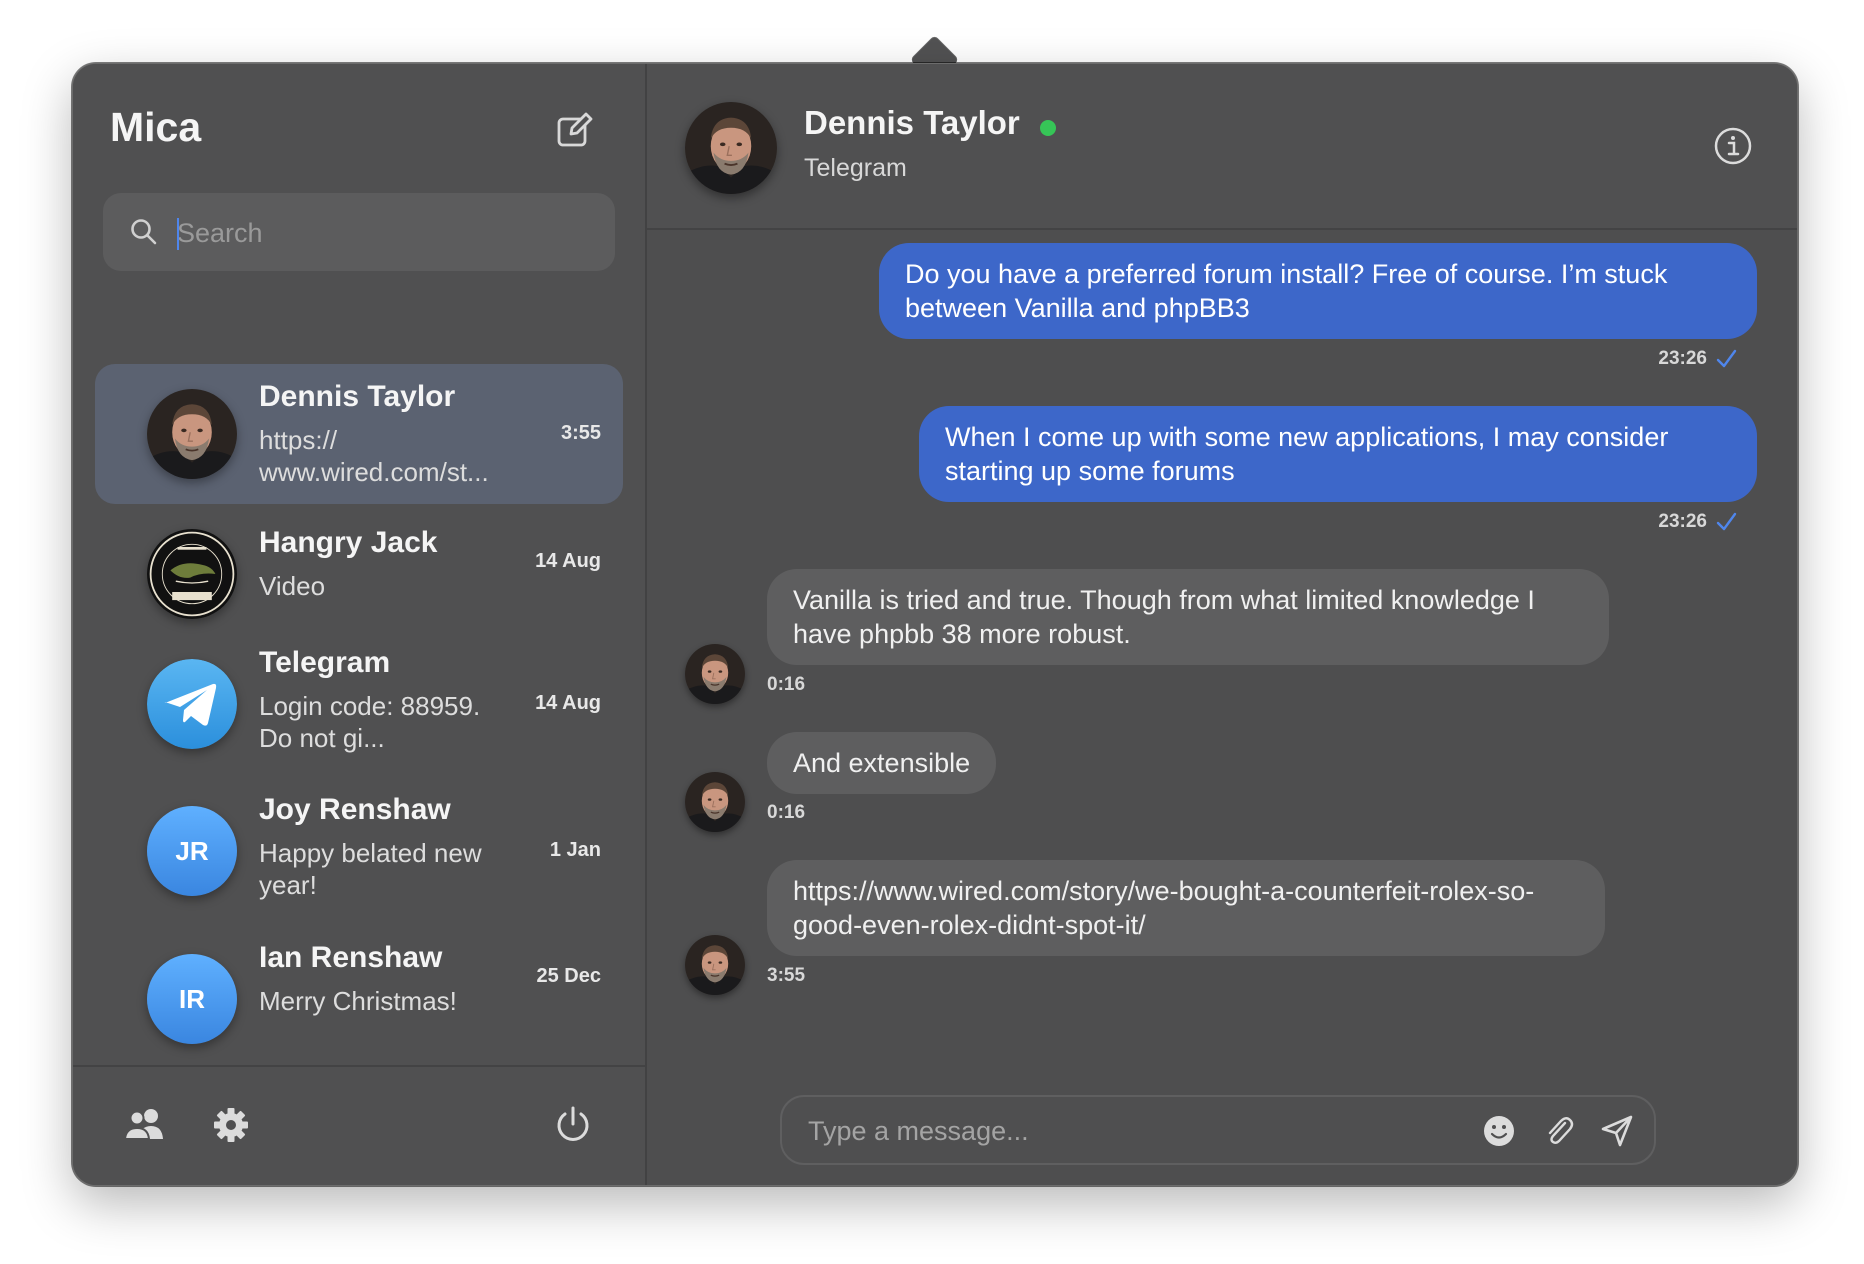 Image resolution: width=1864 pixels, height=1264 pixels. I want to click on gear-icon, so click(231, 1125).